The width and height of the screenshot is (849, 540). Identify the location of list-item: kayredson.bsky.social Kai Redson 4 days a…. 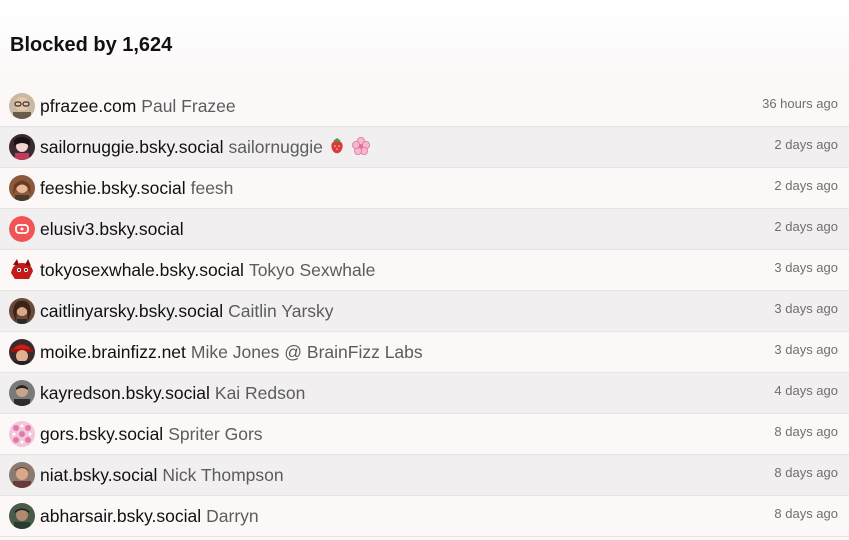
(424, 393).